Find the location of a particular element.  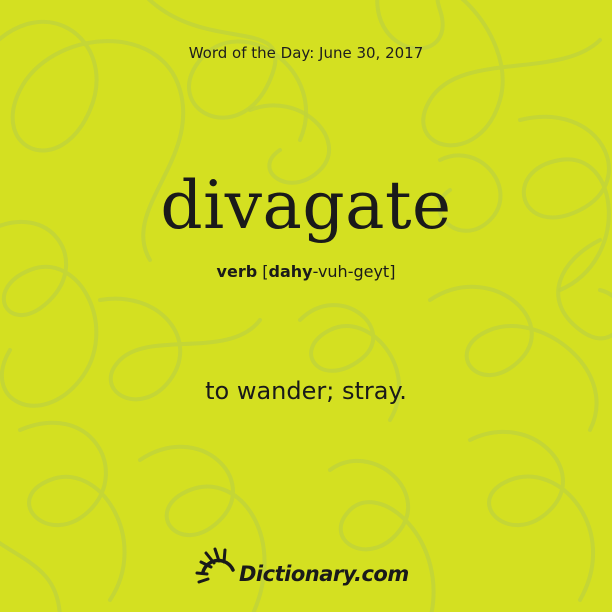

brand-name: Dictionary.com is located at coordinates (324, 574).